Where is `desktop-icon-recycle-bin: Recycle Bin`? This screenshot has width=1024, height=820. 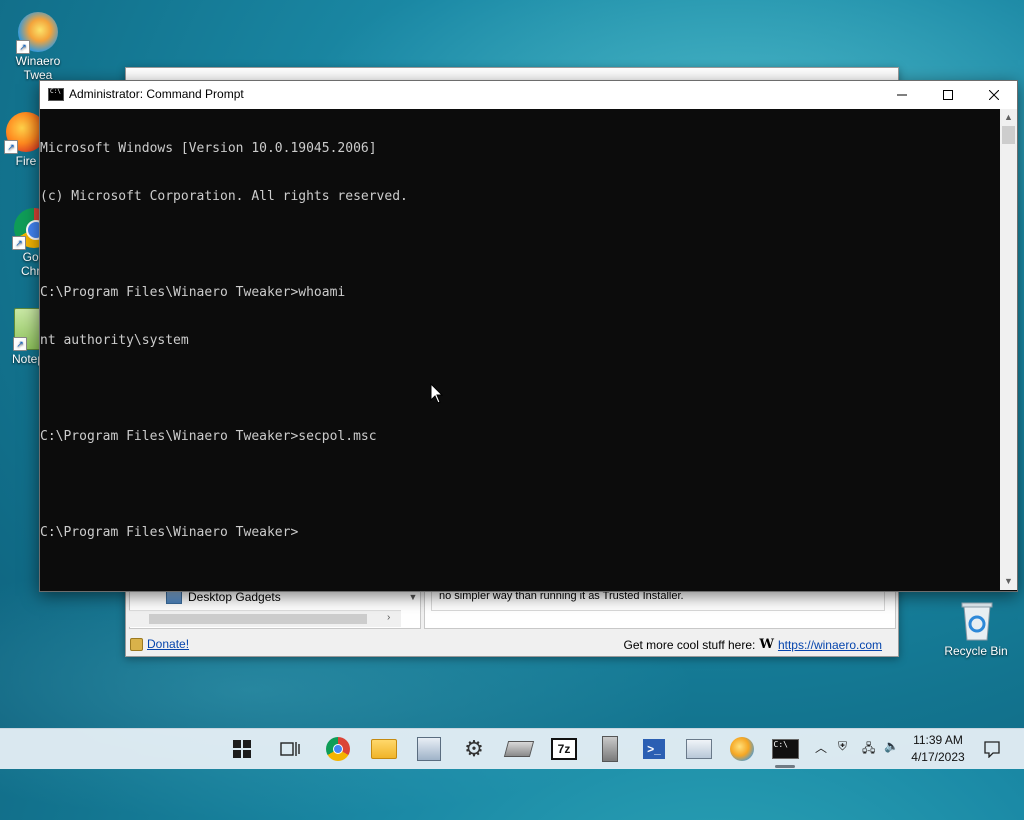
desktop-icon-recycle-bin: Recycle Bin is located at coordinates (976, 629).